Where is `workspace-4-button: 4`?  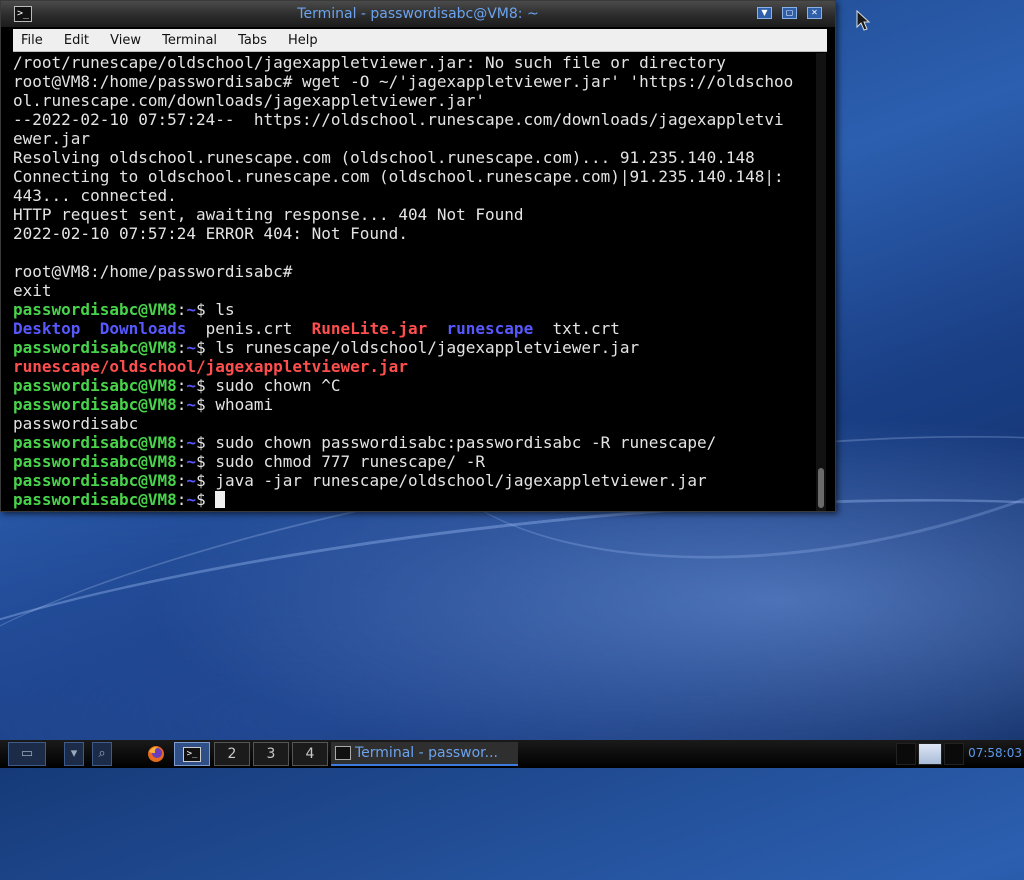
workspace-4-button: 4 is located at coordinates (310, 754).